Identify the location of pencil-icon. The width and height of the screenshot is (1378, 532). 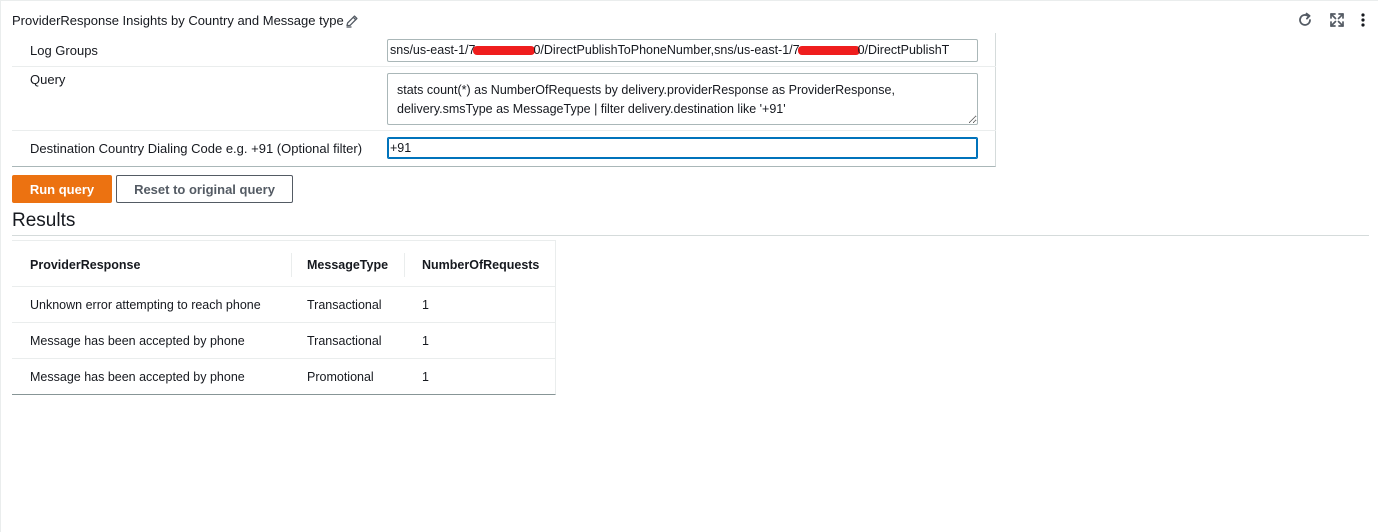
(352, 21).